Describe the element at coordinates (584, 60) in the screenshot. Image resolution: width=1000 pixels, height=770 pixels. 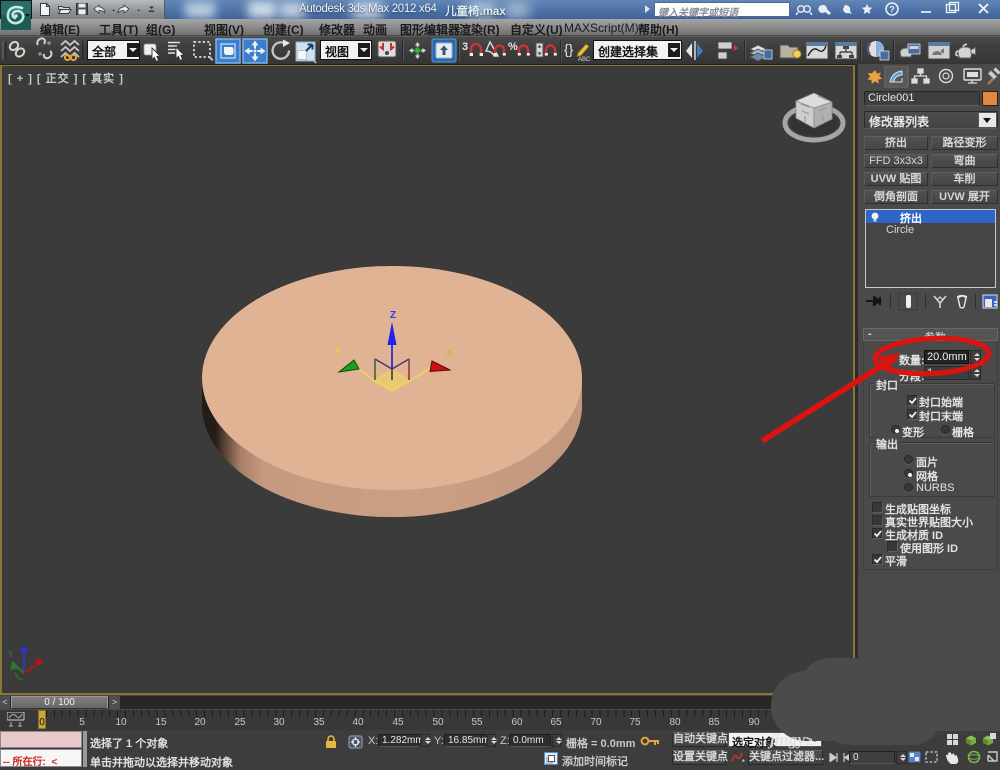
I see `svg-text: ABC` at that location.